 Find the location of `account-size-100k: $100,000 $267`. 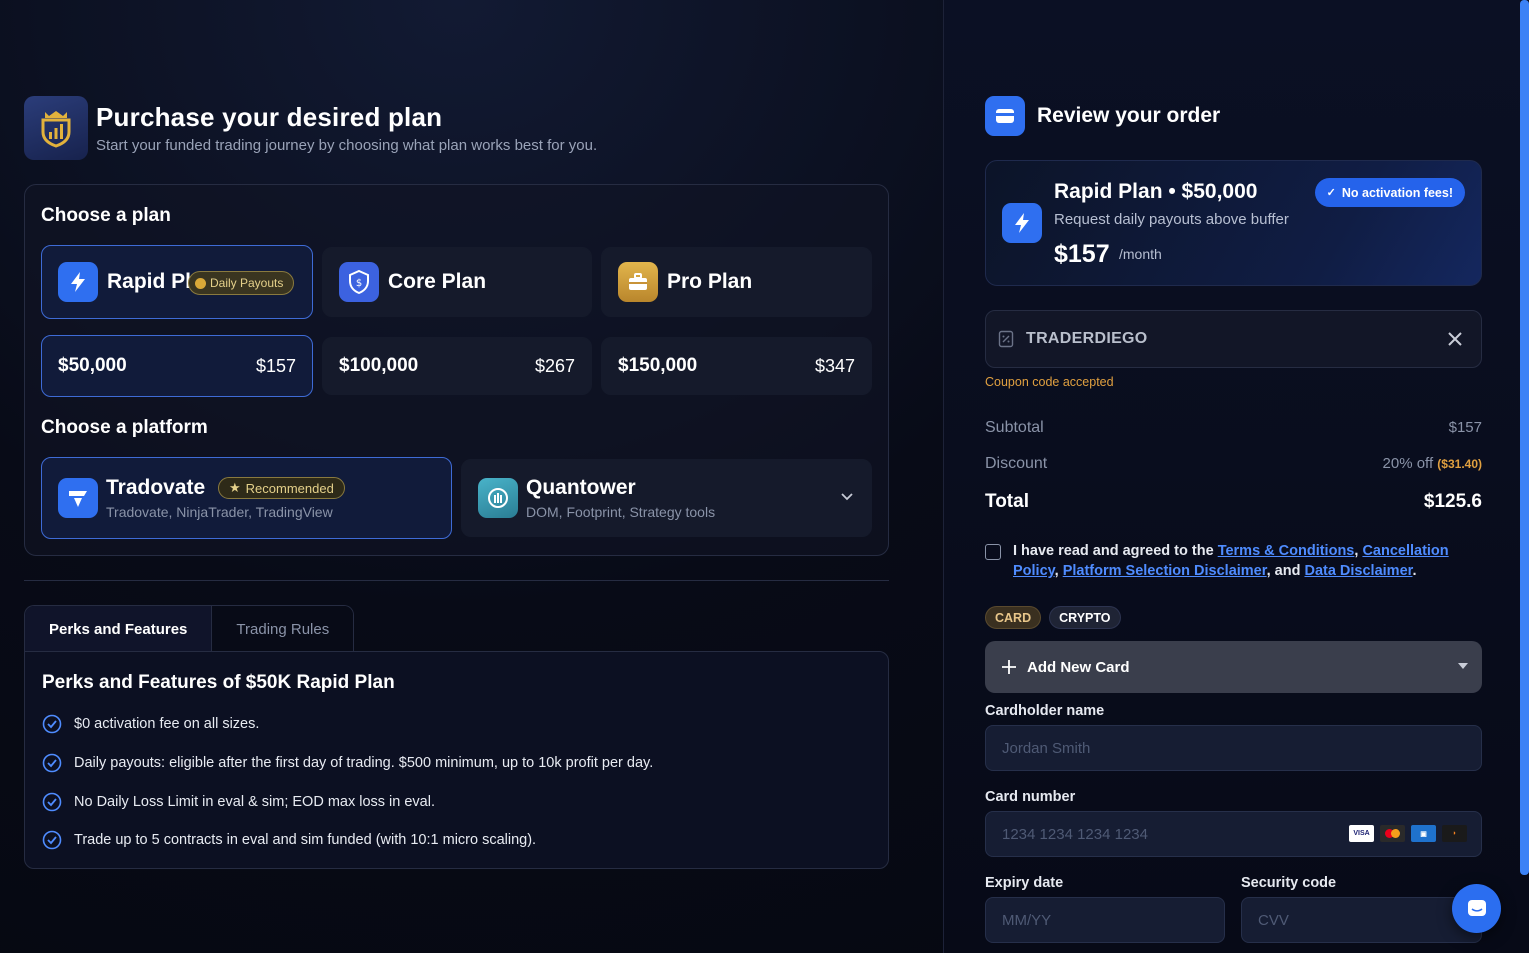

account-size-100k: $100,000 $267 is located at coordinates (457, 366).